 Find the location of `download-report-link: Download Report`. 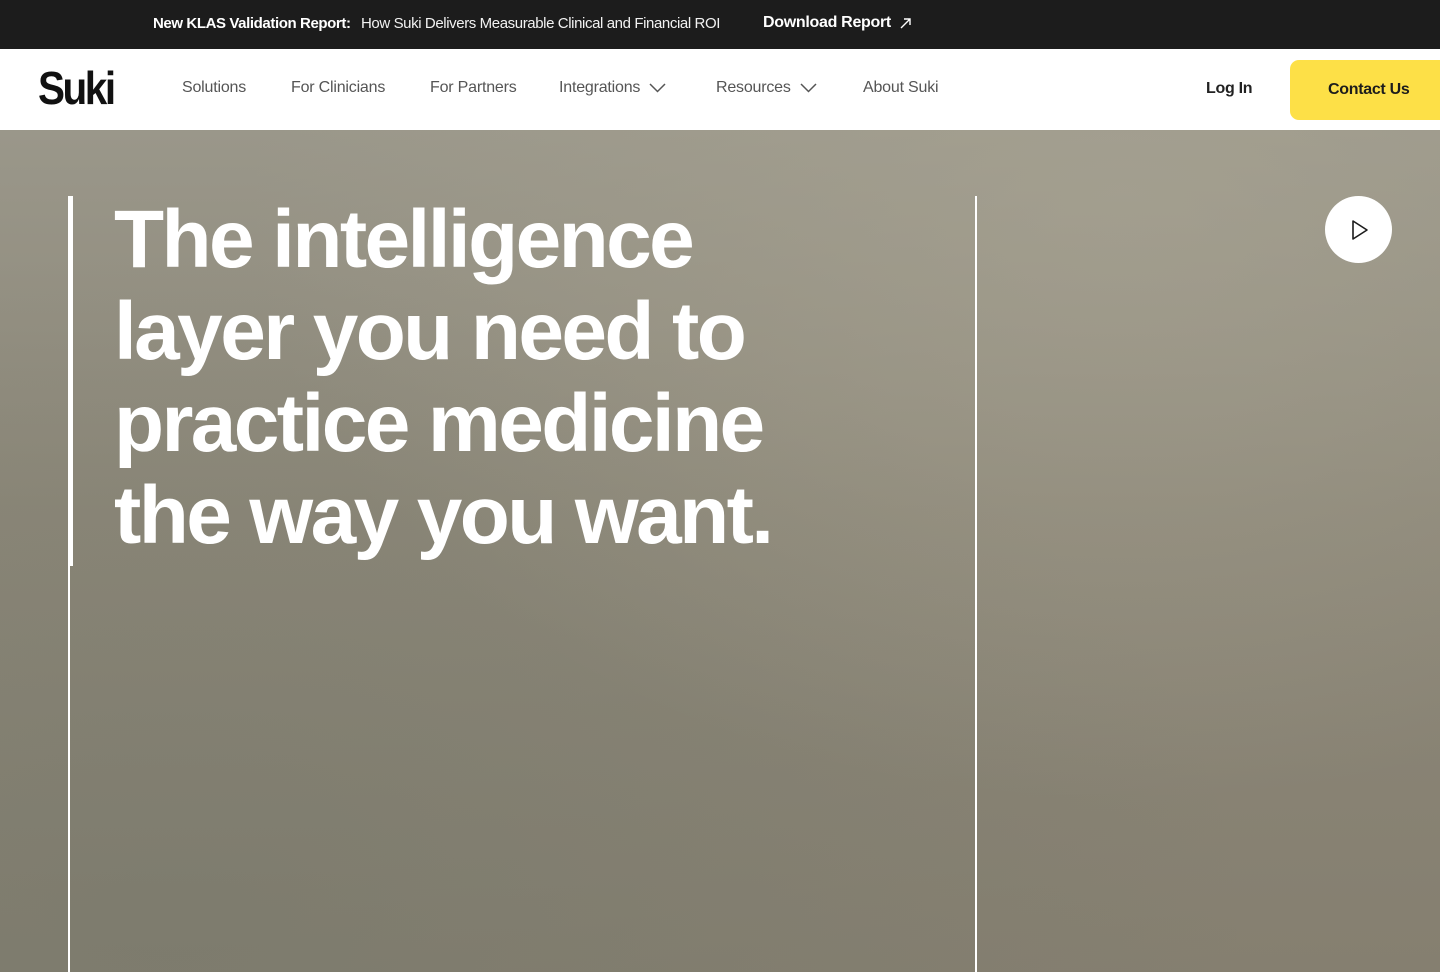

download-report-link: Download Report is located at coordinates (838, 23).